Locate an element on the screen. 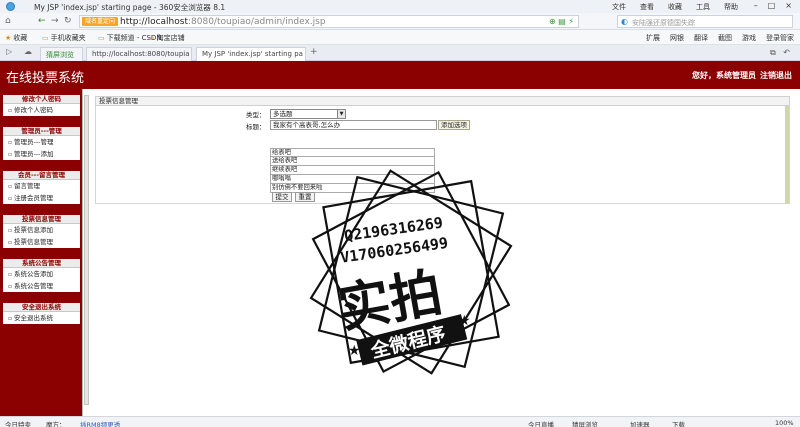  sidebar-item-vote-add: 投票信息添加 is located at coordinates (41, 230).